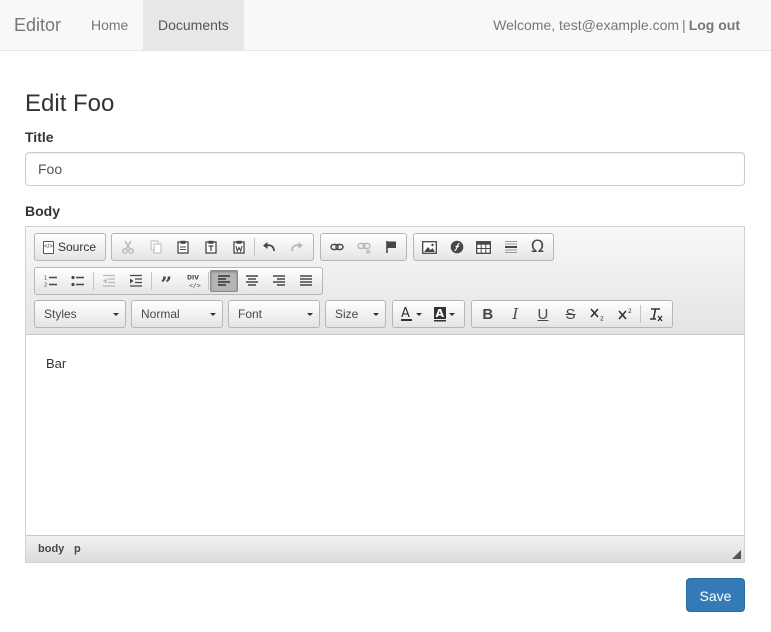 The image size is (771, 632). I want to click on resize-handle-icon, so click(736, 554).